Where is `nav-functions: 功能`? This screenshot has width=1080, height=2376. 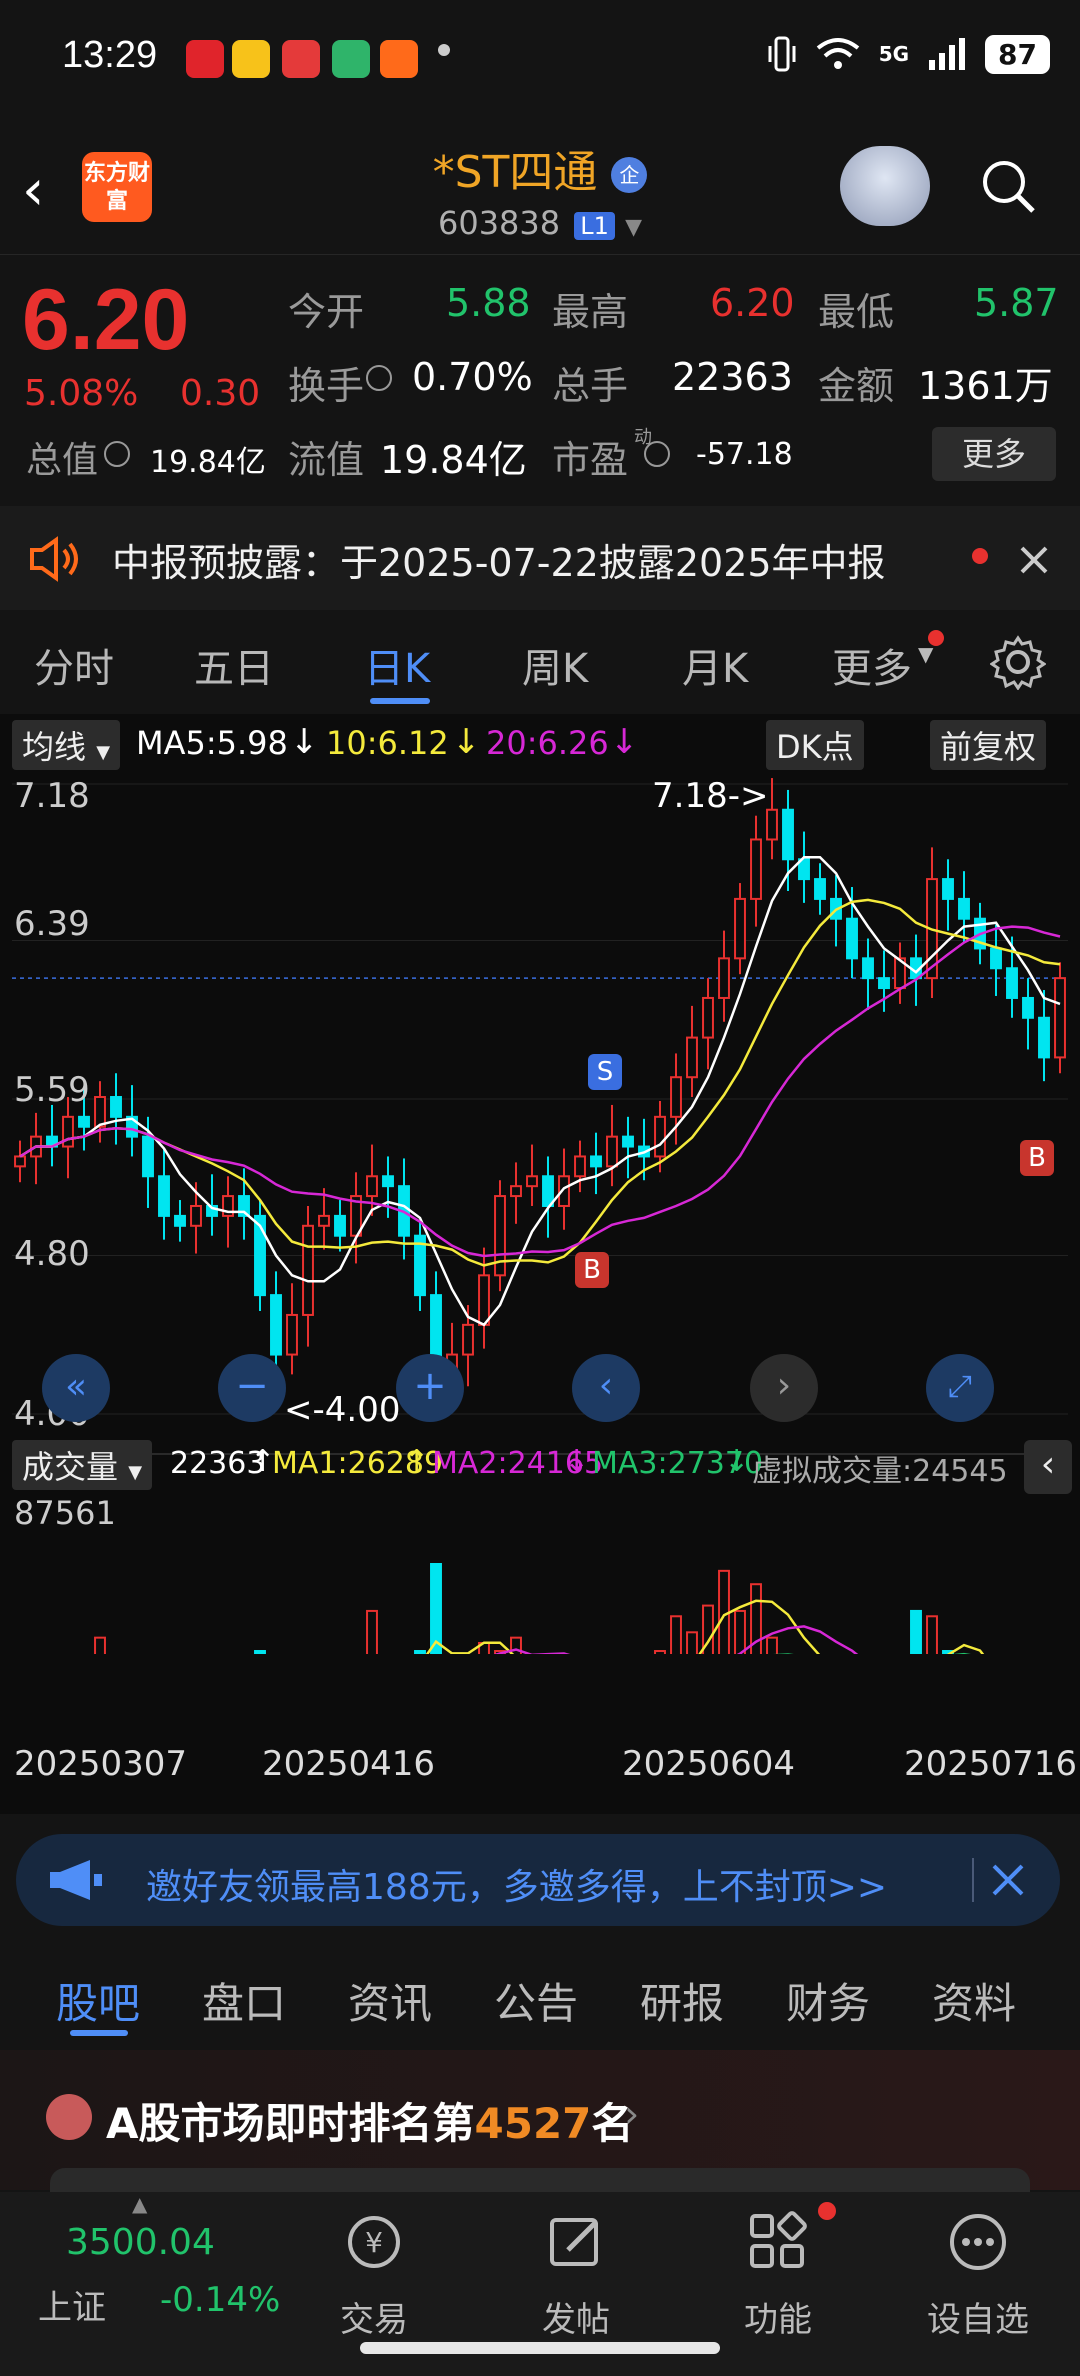
nav-functions: 功能 is located at coordinates (778, 2316).